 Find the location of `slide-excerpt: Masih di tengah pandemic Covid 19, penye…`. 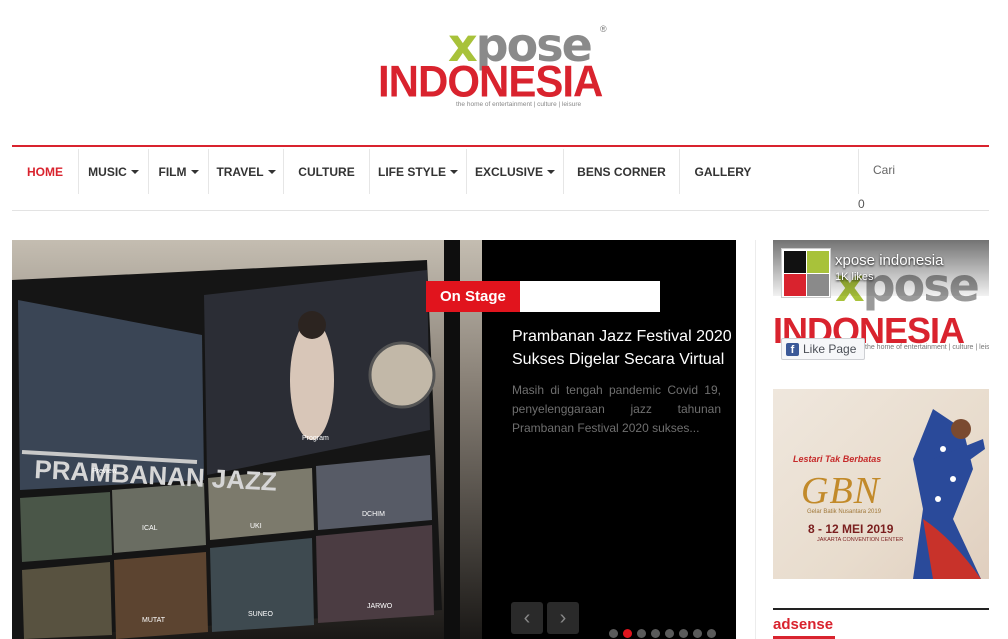

slide-excerpt: Masih di tengah pandemic Covid 19, penye… is located at coordinates (616, 409).